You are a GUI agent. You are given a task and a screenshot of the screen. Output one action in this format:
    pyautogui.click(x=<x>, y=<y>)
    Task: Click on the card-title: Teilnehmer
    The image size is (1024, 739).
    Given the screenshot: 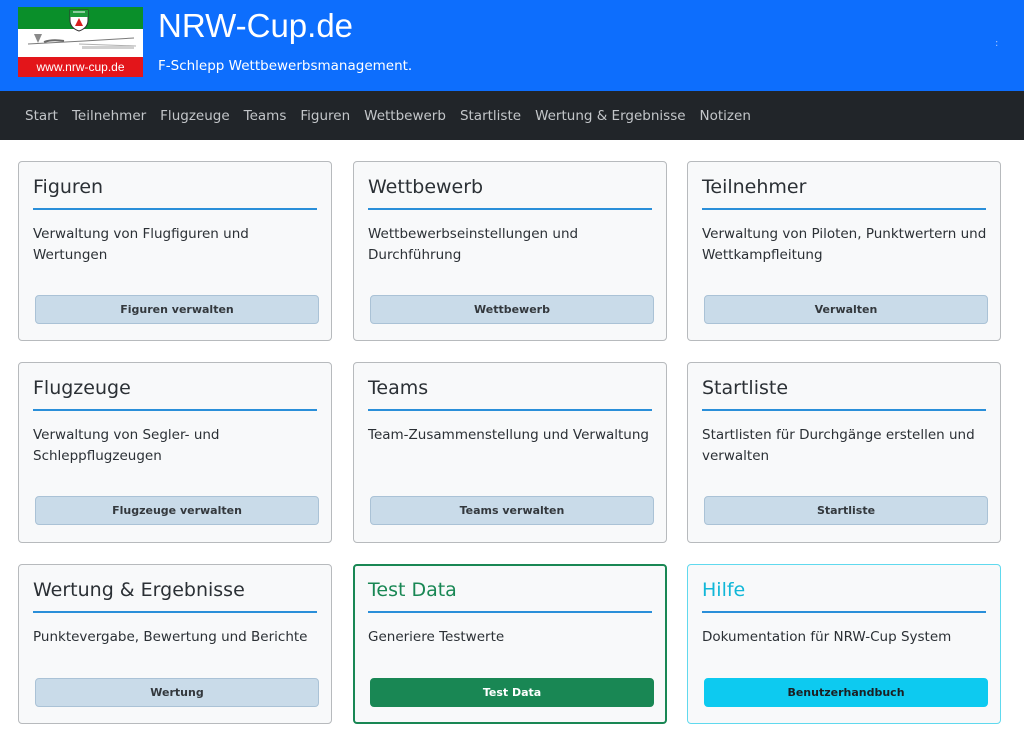 What is the action you would take?
    pyautogui.click(x=754, y=187)
    